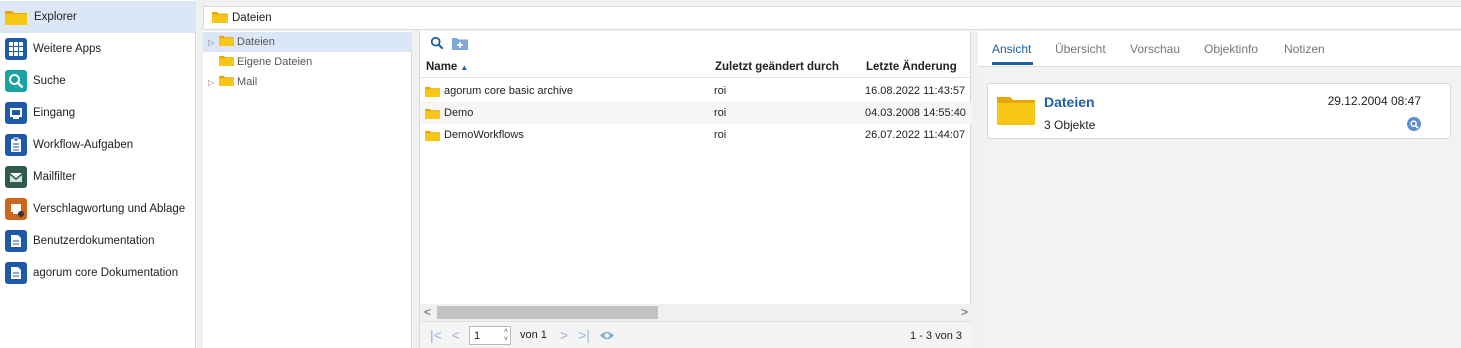  What do you see at coordinates (49, 81) in the screenshot?
I see `sidebar-item-label: Suche` at bounding box center [49, 81].